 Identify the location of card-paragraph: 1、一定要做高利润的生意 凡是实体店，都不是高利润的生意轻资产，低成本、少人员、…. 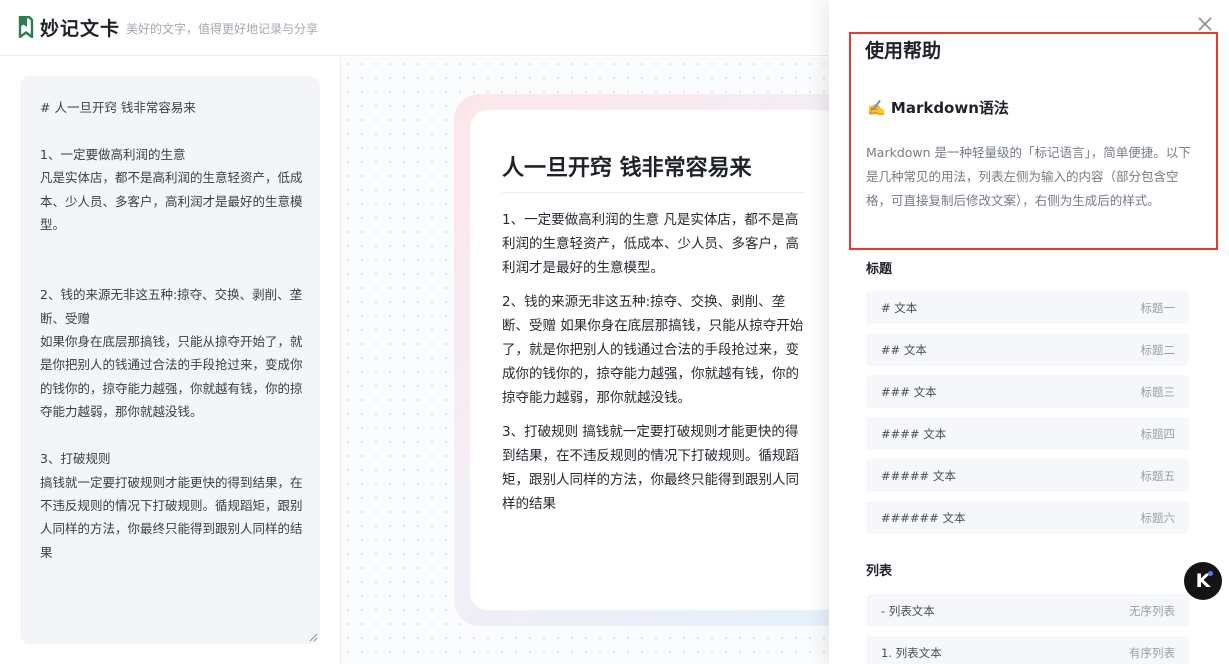
(650, 244).